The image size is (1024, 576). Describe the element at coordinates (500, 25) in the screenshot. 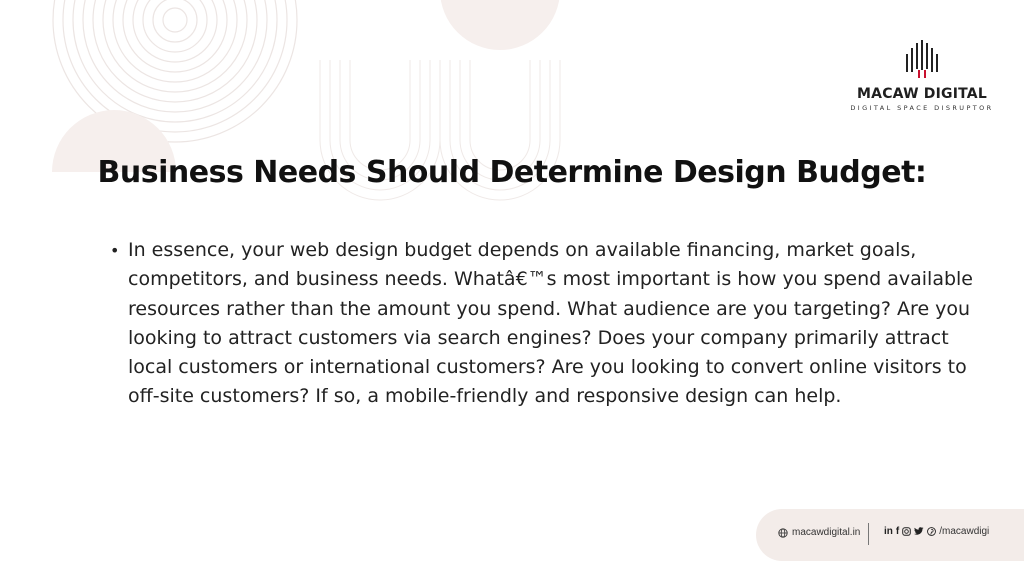

I see `deco-blob-top` at that location.